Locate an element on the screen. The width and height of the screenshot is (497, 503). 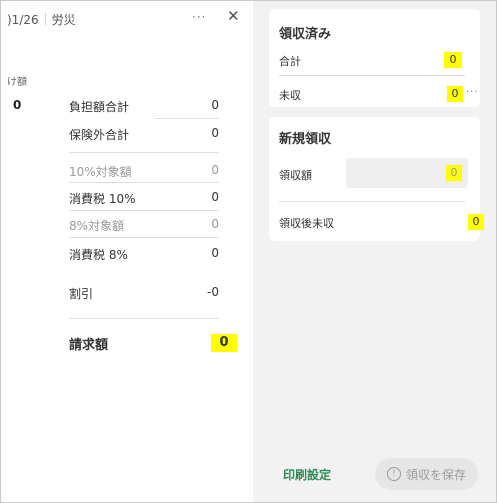
row-label: 負担額合計 is located at coordinates (99, 107).